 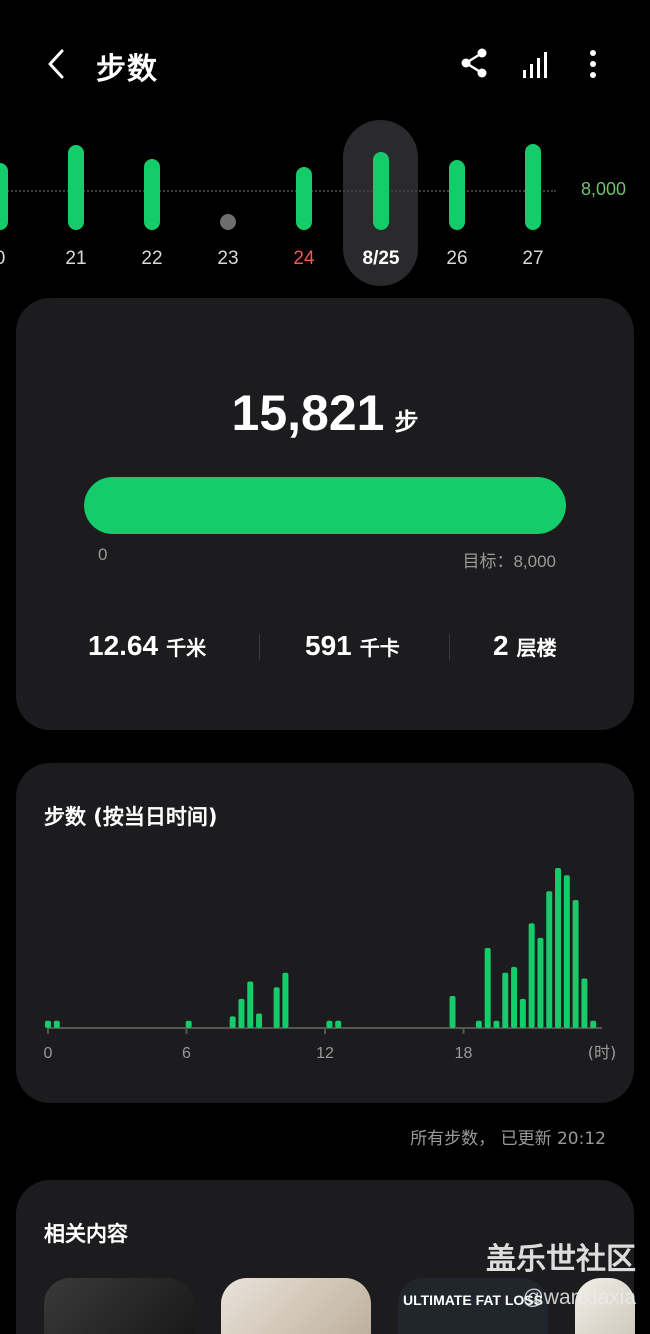 What do you see at coordinates (15, 259) in the screenshot?
I see `day-label: 0` at bounding box center [15, 259].